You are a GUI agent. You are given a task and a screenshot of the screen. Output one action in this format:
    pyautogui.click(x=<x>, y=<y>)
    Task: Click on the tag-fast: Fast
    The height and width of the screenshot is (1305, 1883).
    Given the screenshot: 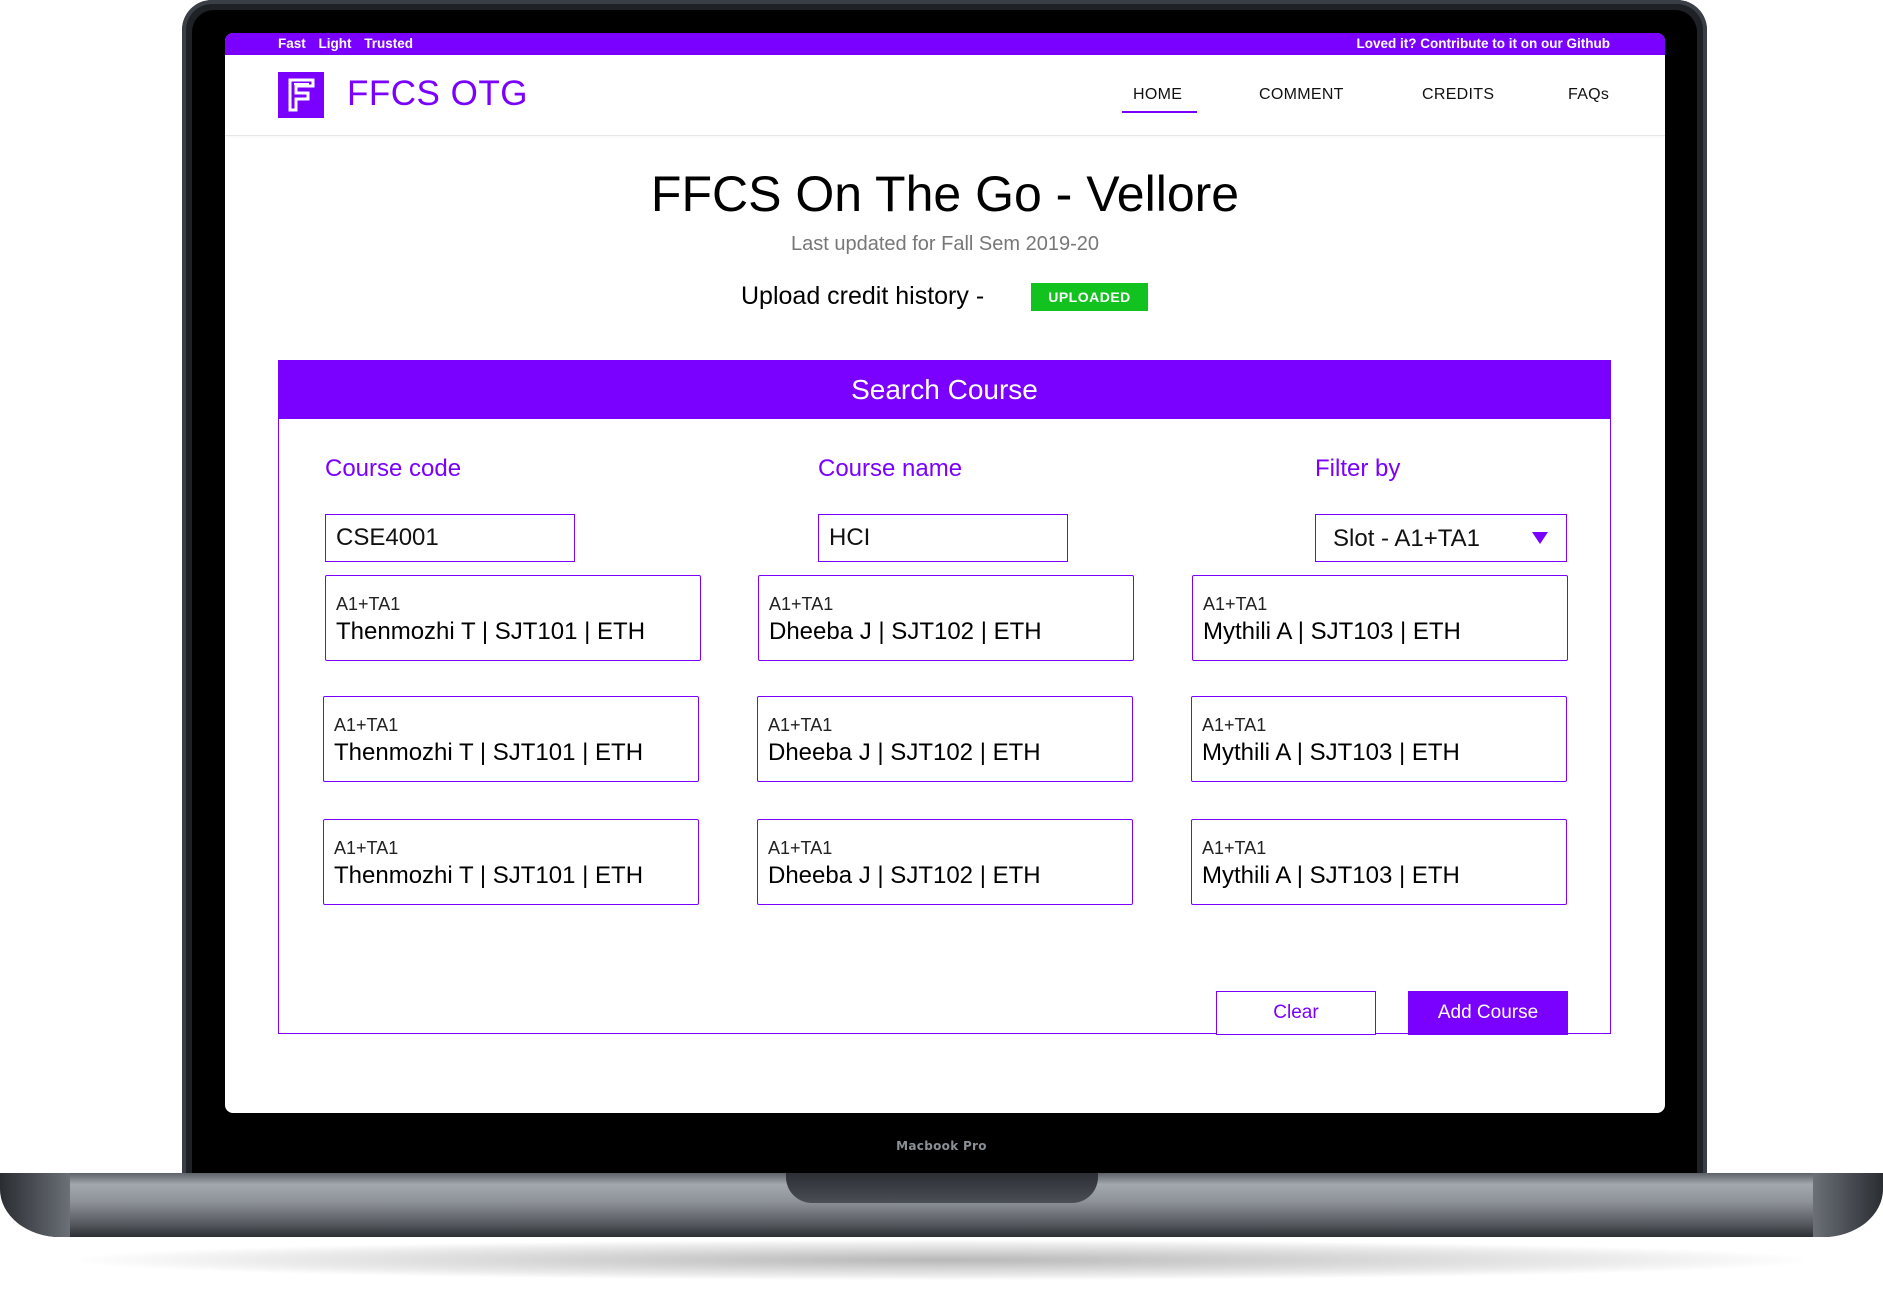 What is the action you would take?
    pyautogui.click(x=292, y=43)
    